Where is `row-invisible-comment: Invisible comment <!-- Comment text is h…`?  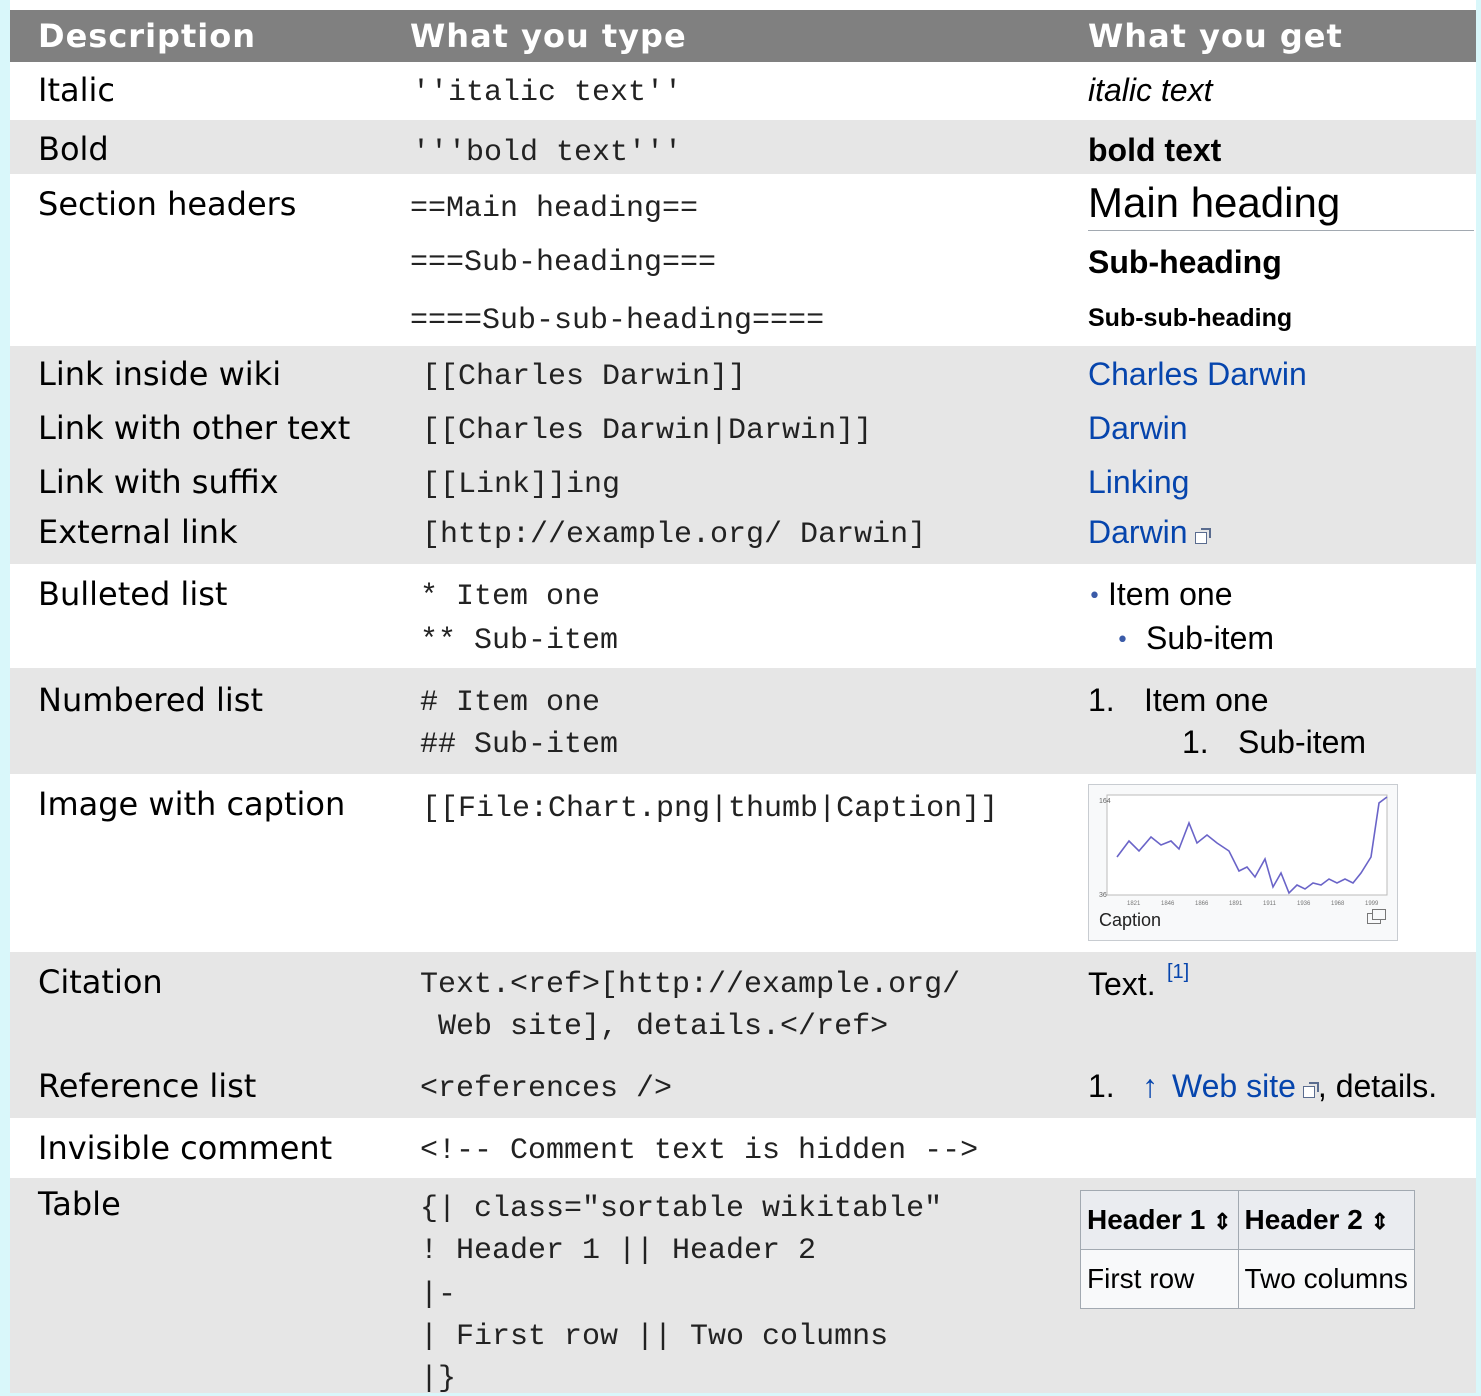
row-invisible-comment: Invisible comment <!-- Comment text is h… is located at coordinates (743, 1148).